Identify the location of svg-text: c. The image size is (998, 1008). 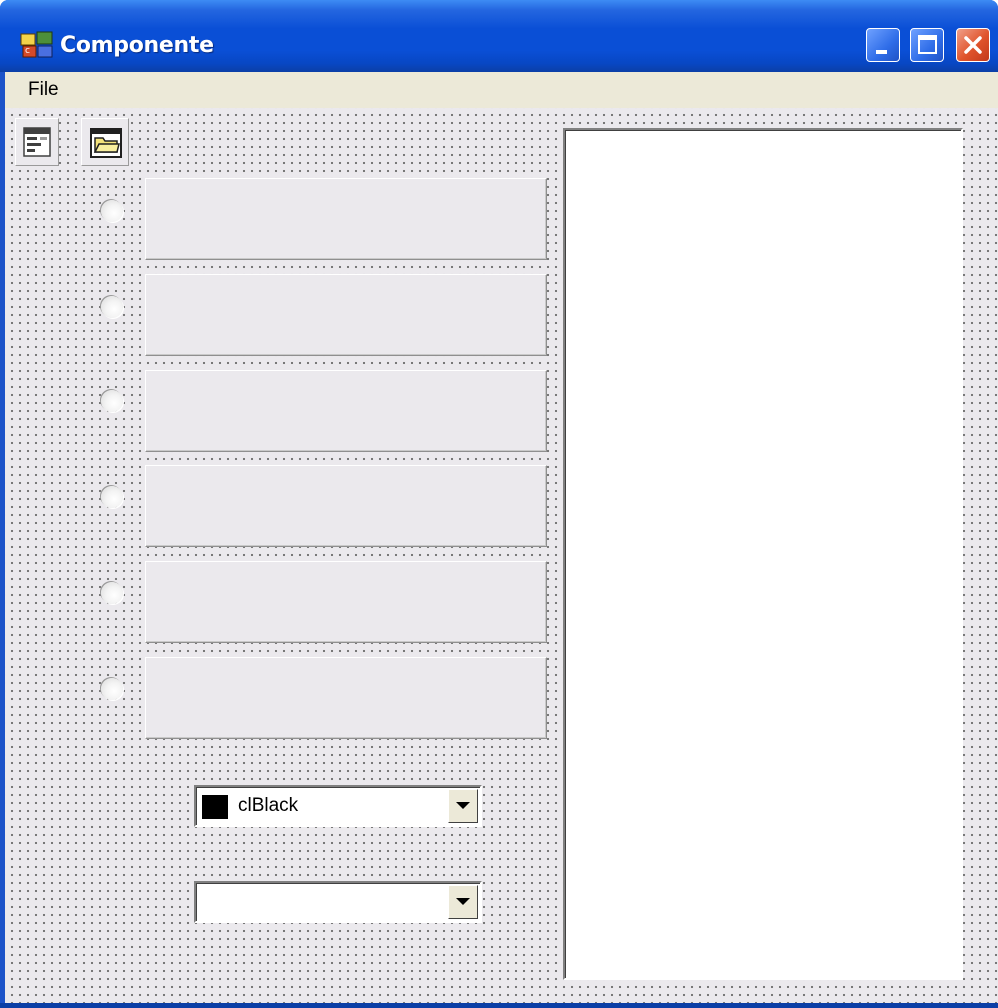
(27, 51).